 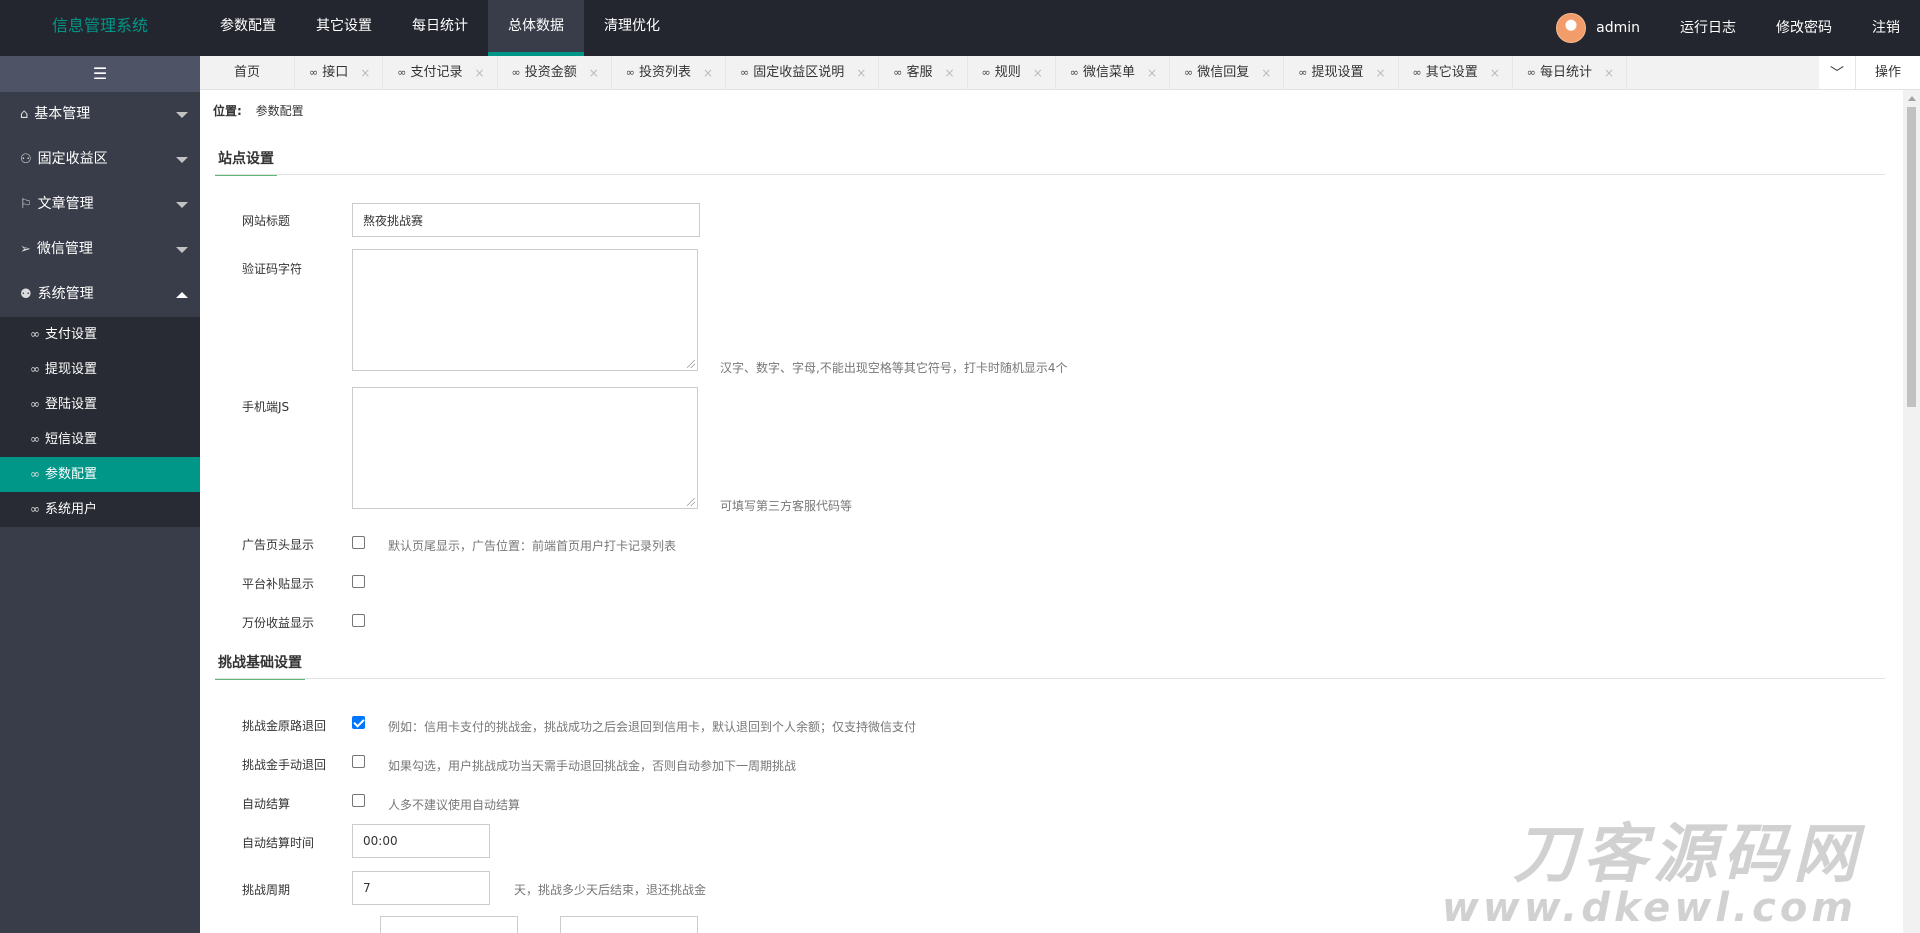 I want to click on sidebar-group-wechat: ➢ 微信管理, so click(x=100, y=249).